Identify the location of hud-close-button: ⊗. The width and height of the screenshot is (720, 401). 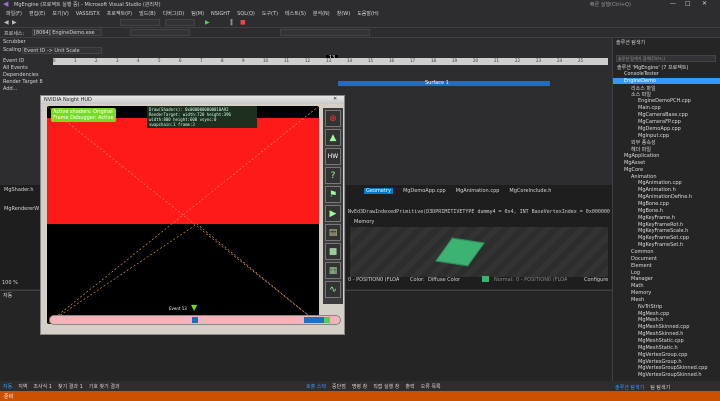
(333, 118).